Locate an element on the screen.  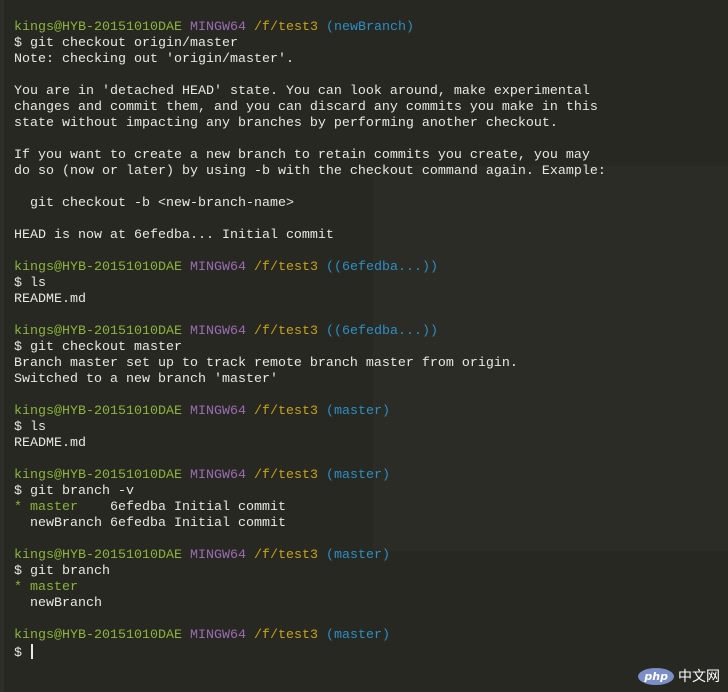
output-text: newBranch 6efedba Initial commit is located at coordinates (150, 523).